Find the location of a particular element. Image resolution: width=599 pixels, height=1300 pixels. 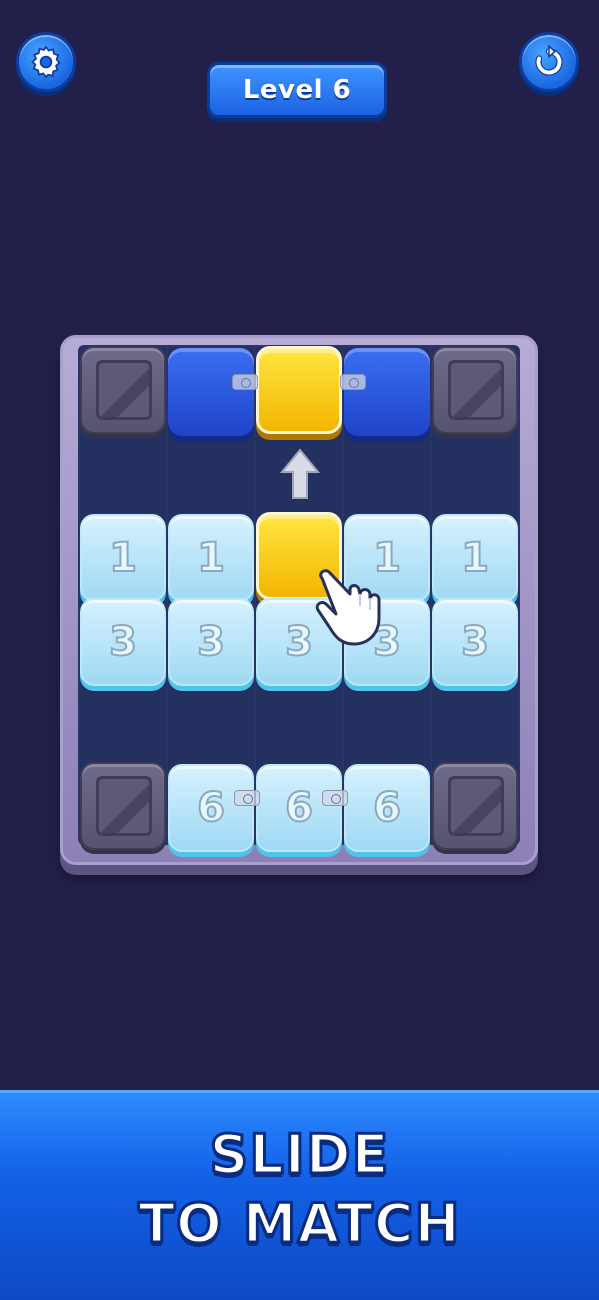

arrow-up-icon is located at coordinates (300, 473).